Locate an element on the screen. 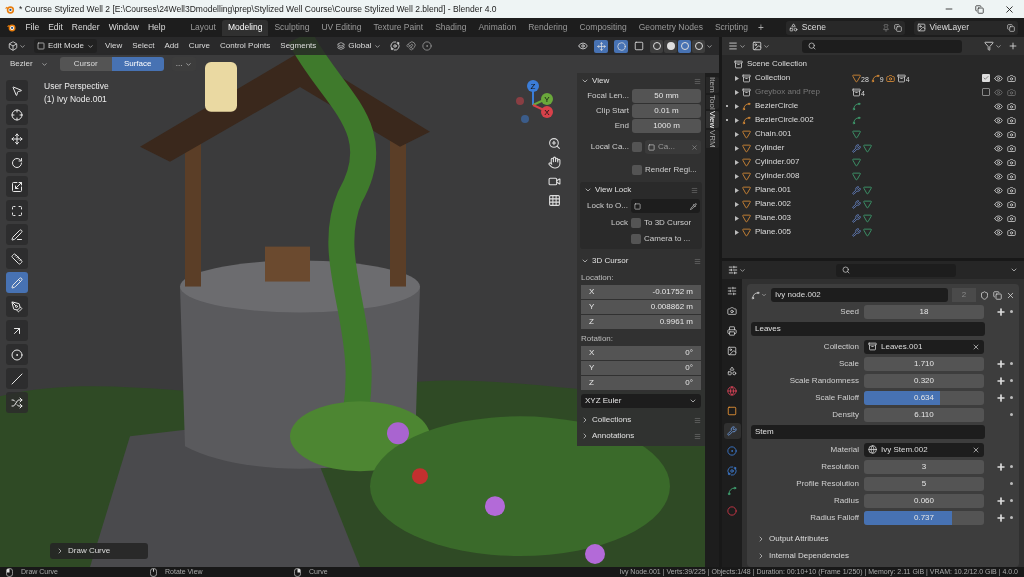  number-field: 18 is located at coordinates (924, 311).